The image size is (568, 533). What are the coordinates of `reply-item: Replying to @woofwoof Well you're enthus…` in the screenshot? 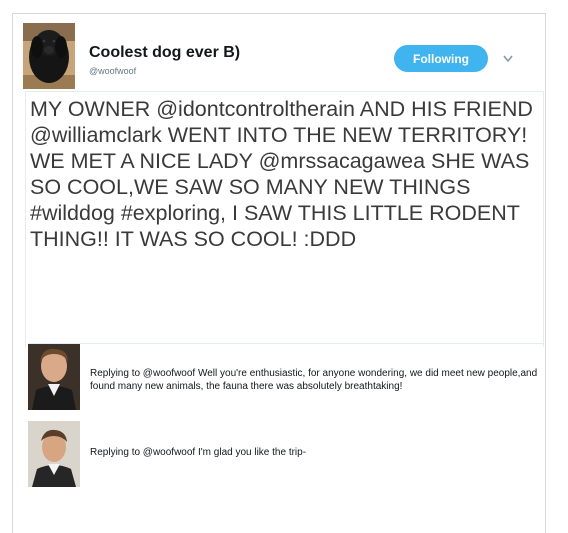 It's located at (286, 377).